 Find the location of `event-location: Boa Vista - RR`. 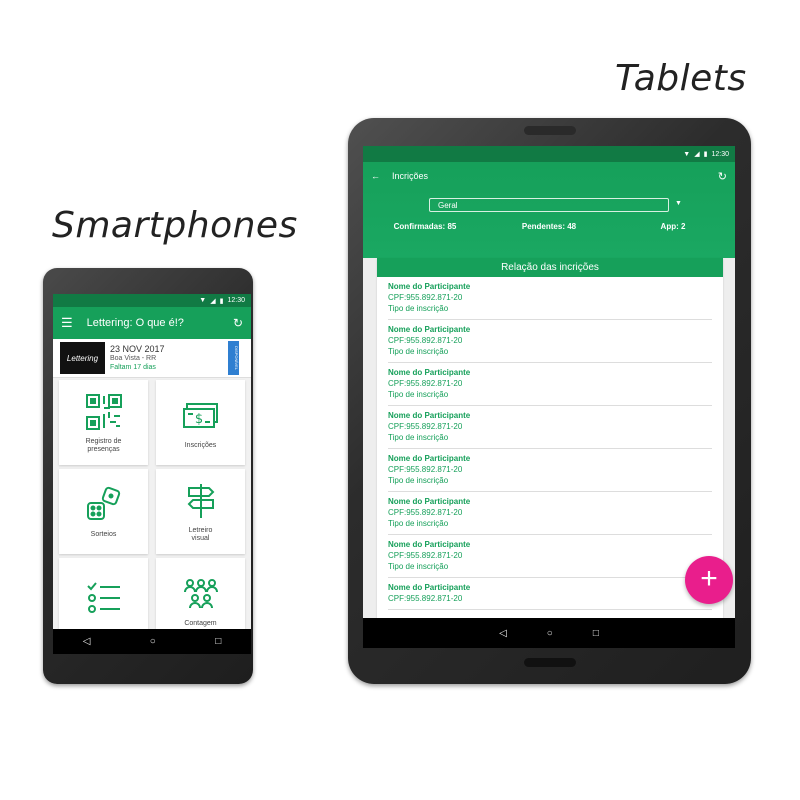

event-location: Boa Vista - RR is located at coordinates (133, 358).